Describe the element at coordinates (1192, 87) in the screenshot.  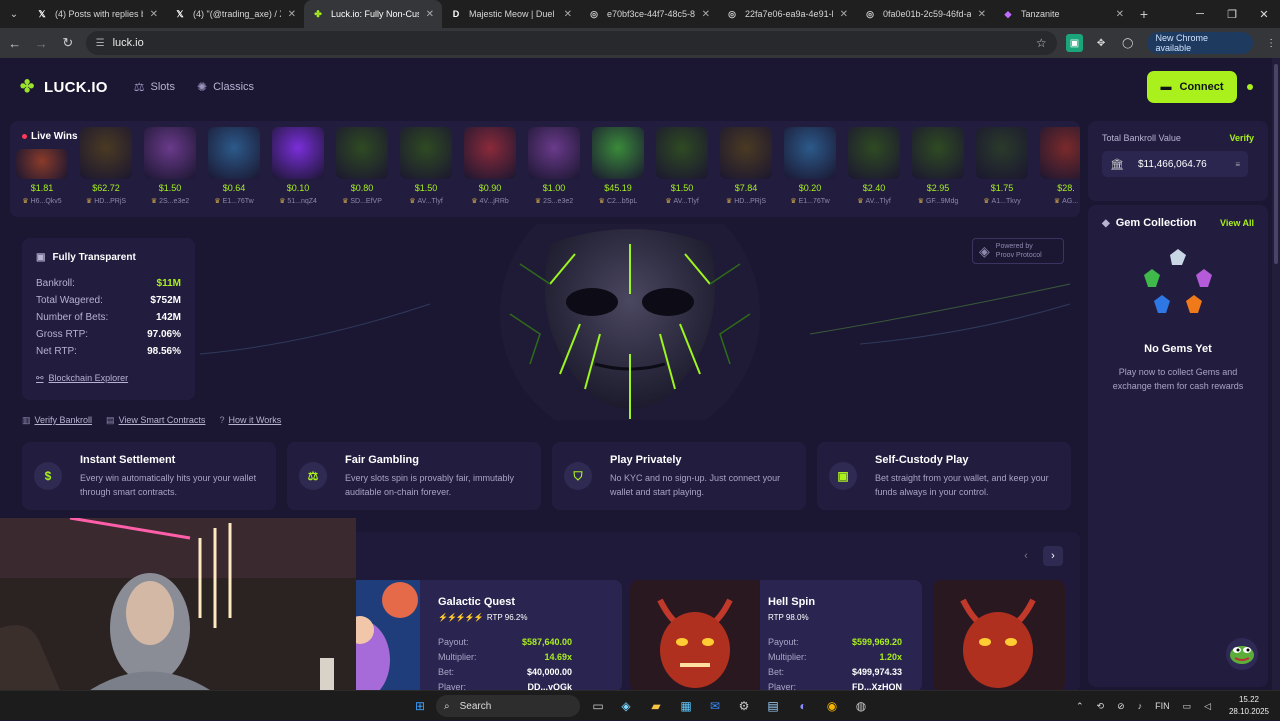
I see `connect-wallet-button: ▬ Connect` at that location.